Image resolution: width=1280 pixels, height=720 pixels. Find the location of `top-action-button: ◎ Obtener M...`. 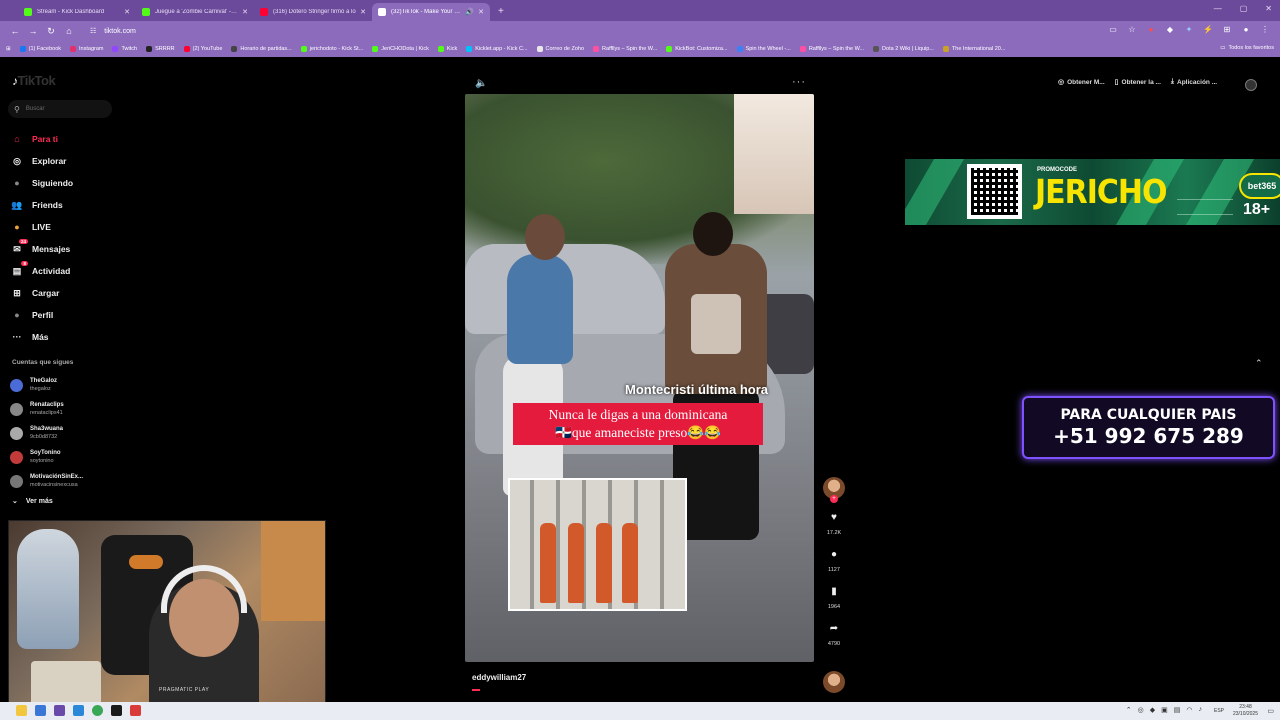

top-action-button: ◎ Obtener M... is located at coordinates (1081, 82).